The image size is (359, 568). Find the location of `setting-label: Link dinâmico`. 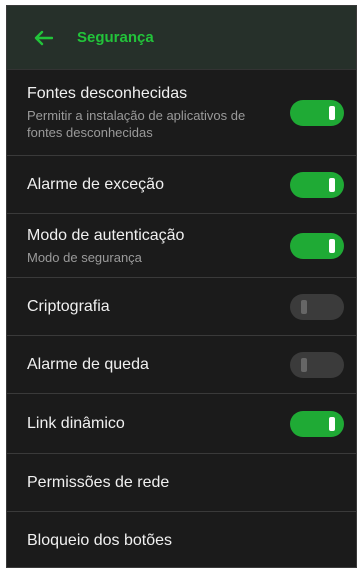

setting-label: Link dinâmico is located at coordinates (76, 423).